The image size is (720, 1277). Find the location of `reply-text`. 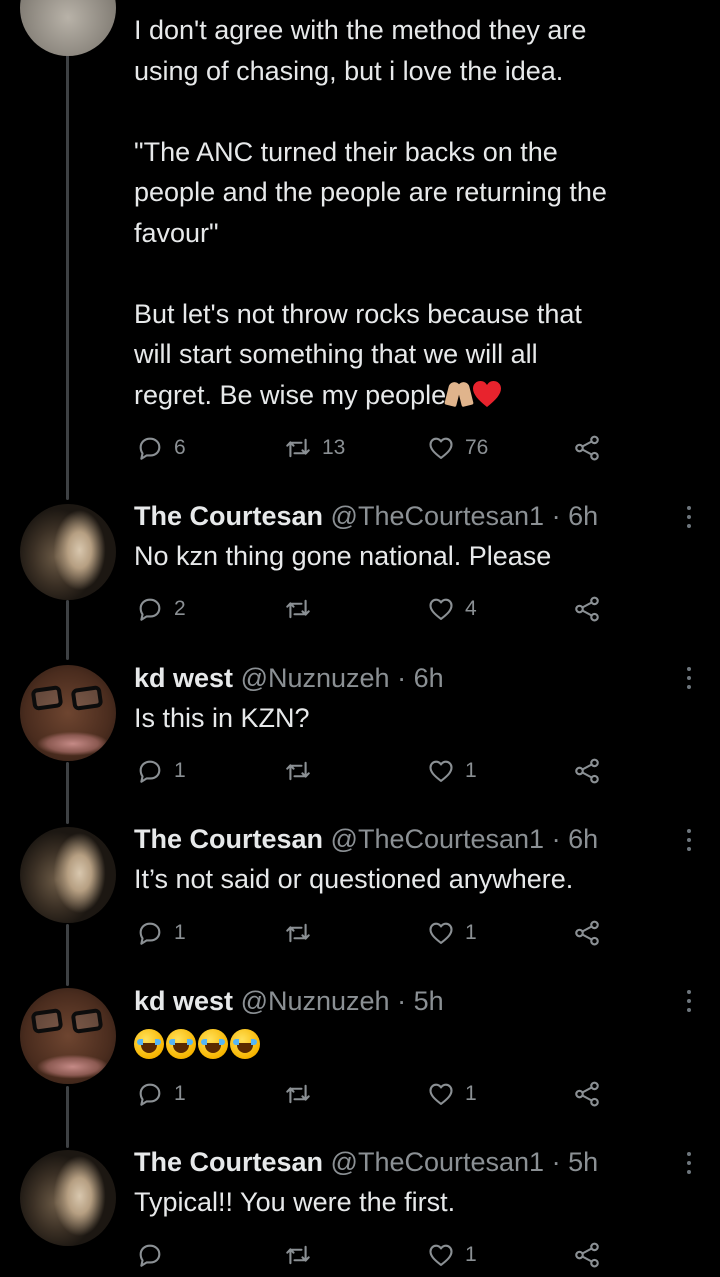

reply-text is located at coordinates (405, 1043).